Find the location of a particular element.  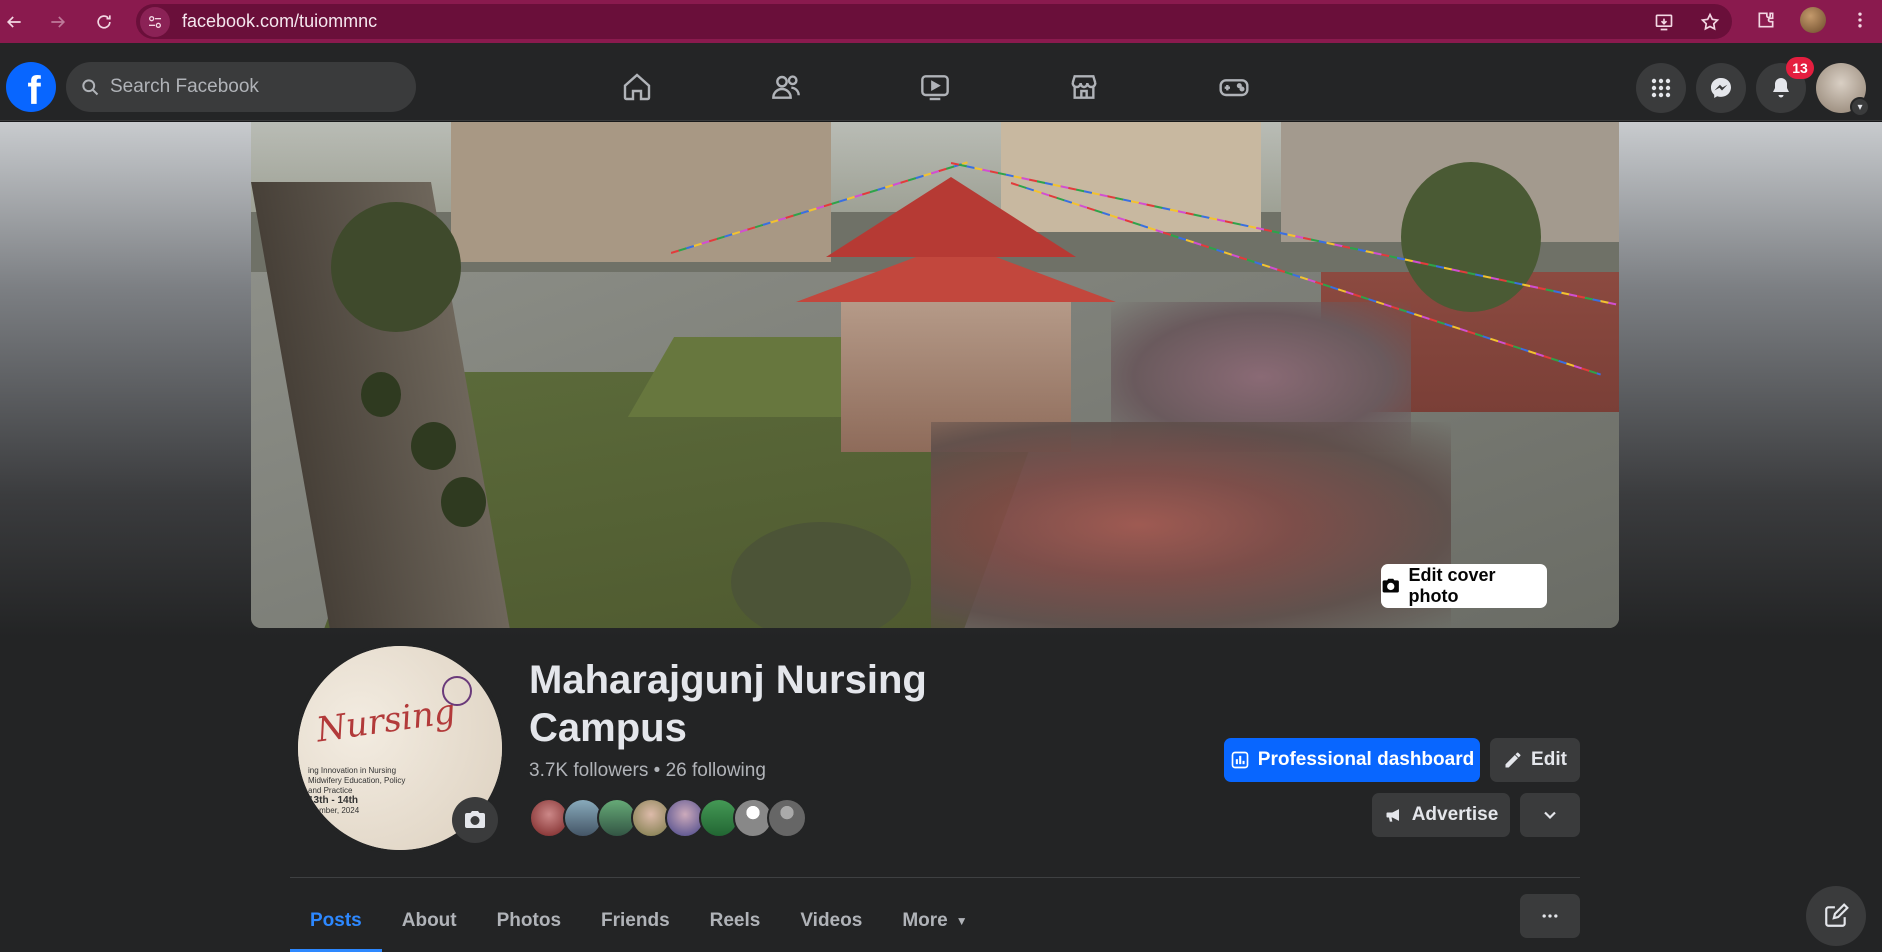

browser-profile-avatar is located at coordinates (1813, 20).